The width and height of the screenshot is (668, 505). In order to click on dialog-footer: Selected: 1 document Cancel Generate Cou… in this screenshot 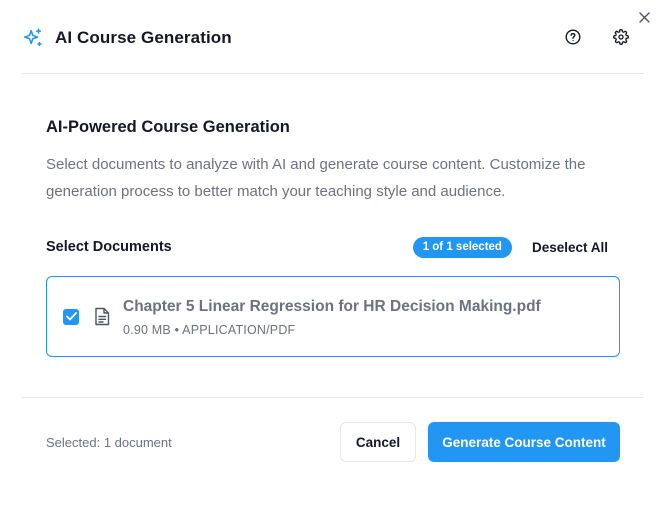, I will do `click(333, 442)`.